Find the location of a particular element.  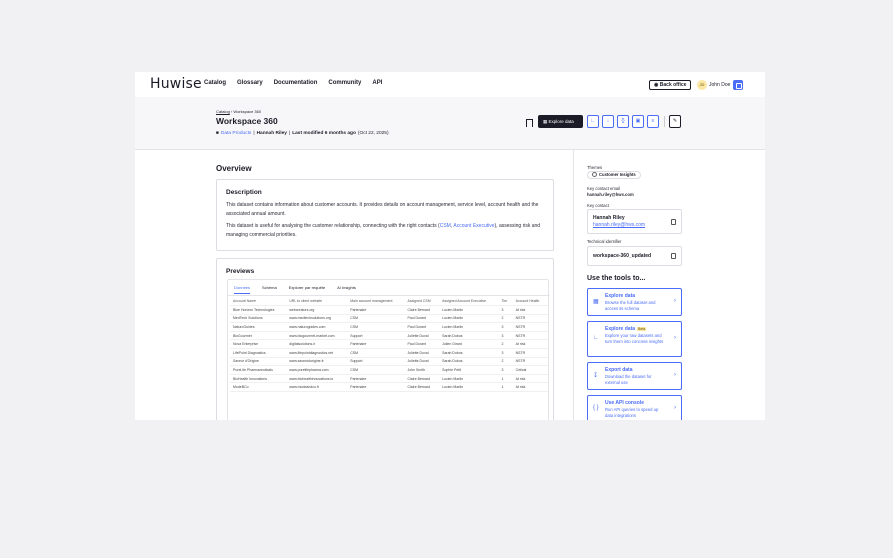

key-contact-label: Key contact is located at coordinates (598, 205).